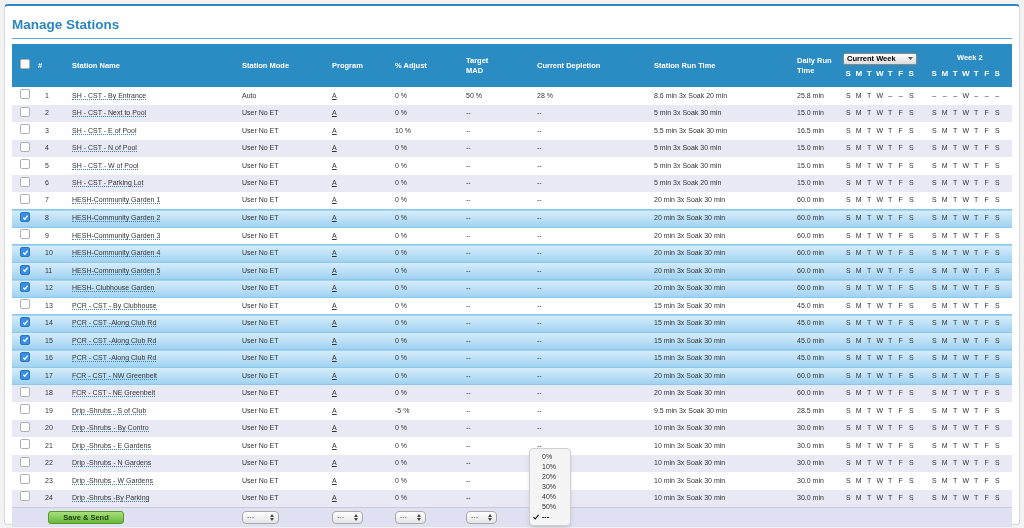  Describe the element at coordinates (536, 517) in the screenshot. I see `checkmark-icon` at that location.